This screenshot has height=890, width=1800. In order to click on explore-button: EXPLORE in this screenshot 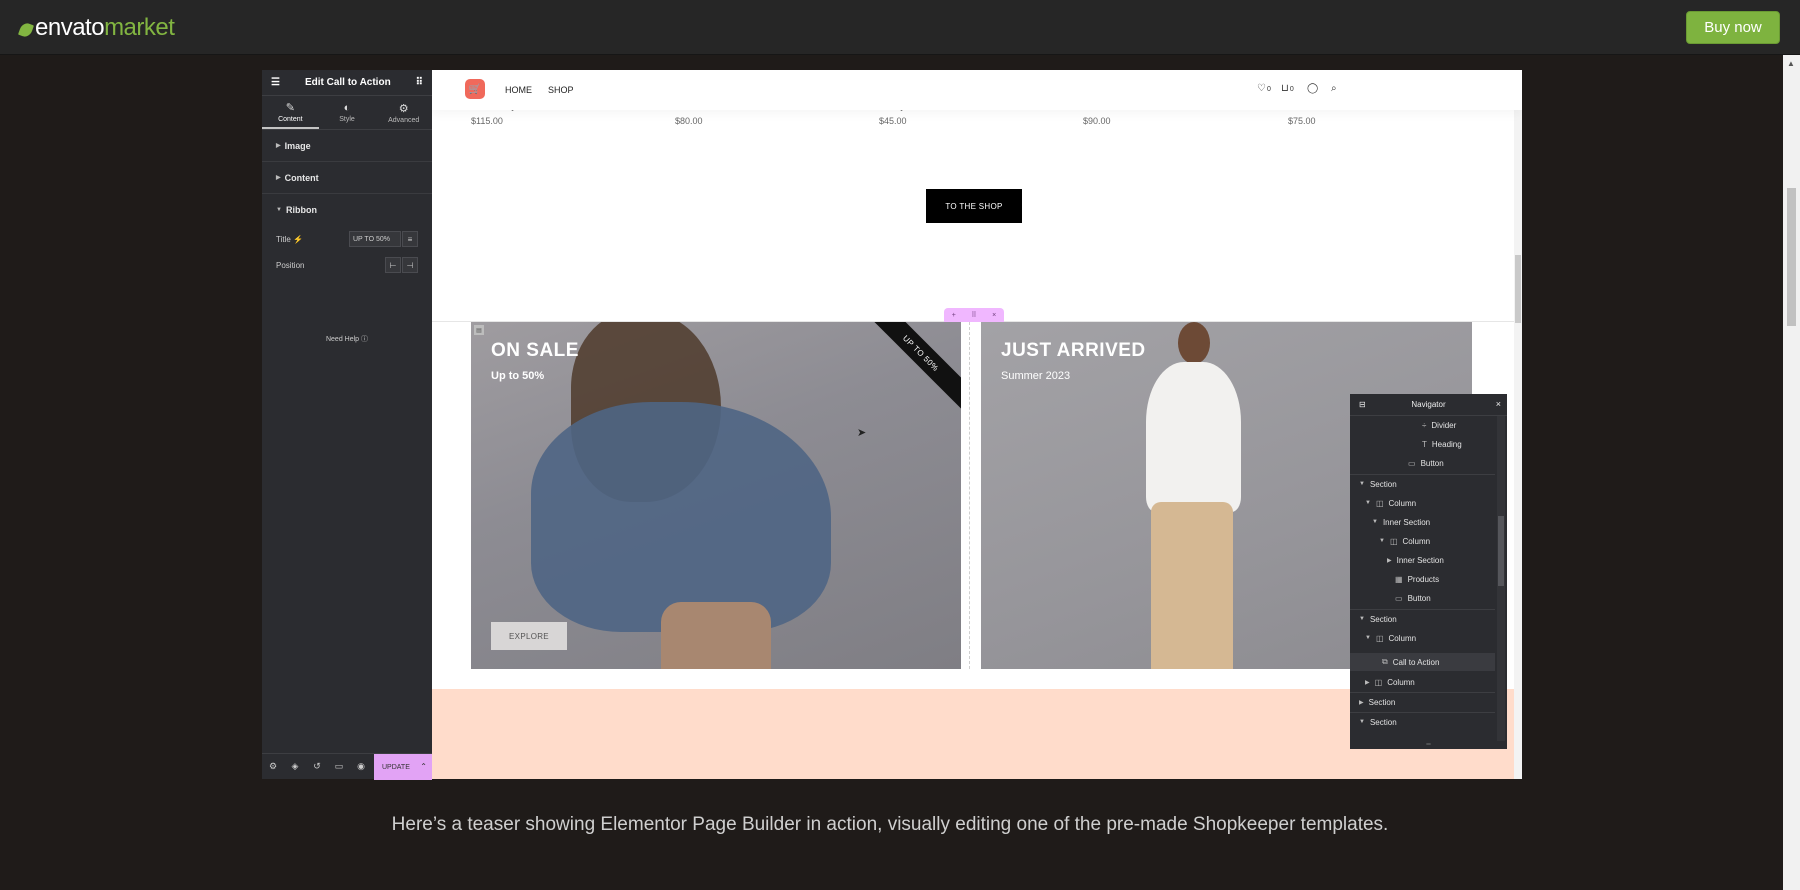, I will do `click(529, 636)`.